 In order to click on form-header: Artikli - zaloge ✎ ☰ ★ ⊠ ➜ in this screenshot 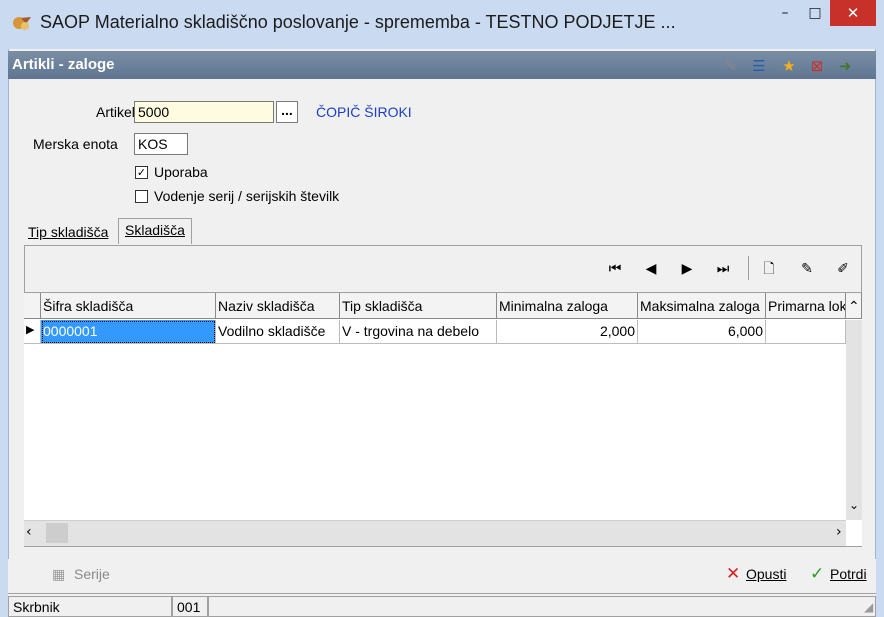, I will do `click(442, 65)`.